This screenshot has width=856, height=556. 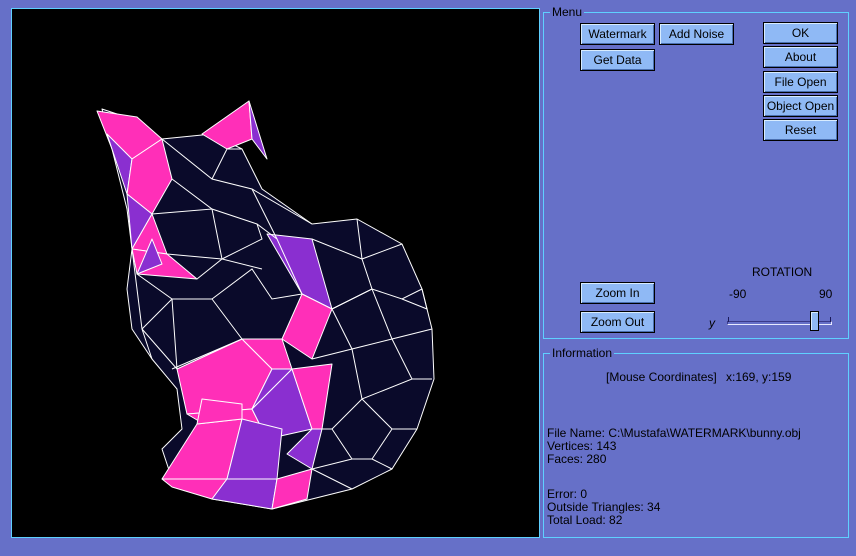 What do you see at coordinates (712, 323) in the screenshot?
I see `rotation-axis-label: y` at bounding box center [712, 323].